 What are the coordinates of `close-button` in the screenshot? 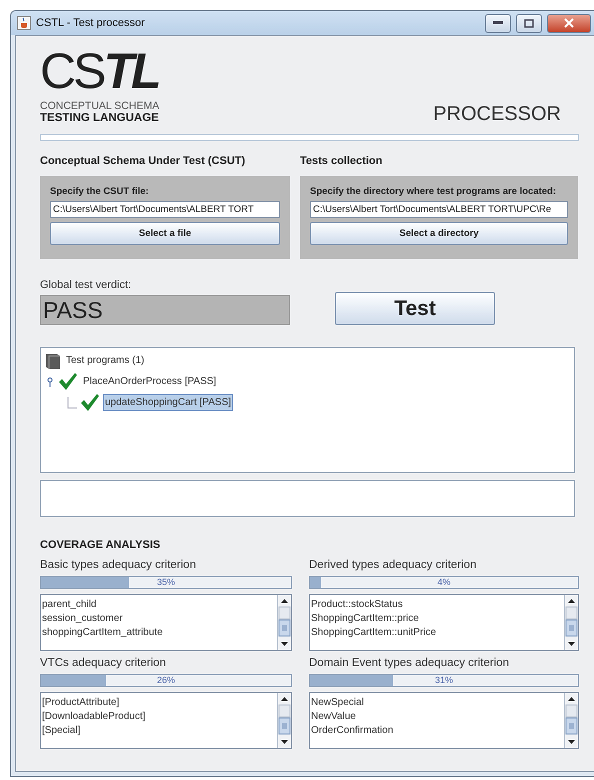 It's located at (569, 23).